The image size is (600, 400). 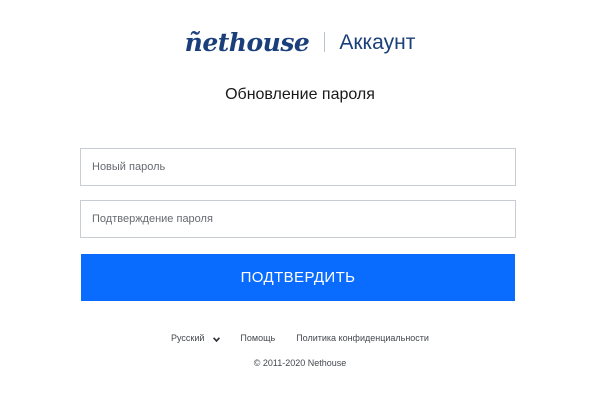 I want to click on new-password-field, so click(x=298, y=167).